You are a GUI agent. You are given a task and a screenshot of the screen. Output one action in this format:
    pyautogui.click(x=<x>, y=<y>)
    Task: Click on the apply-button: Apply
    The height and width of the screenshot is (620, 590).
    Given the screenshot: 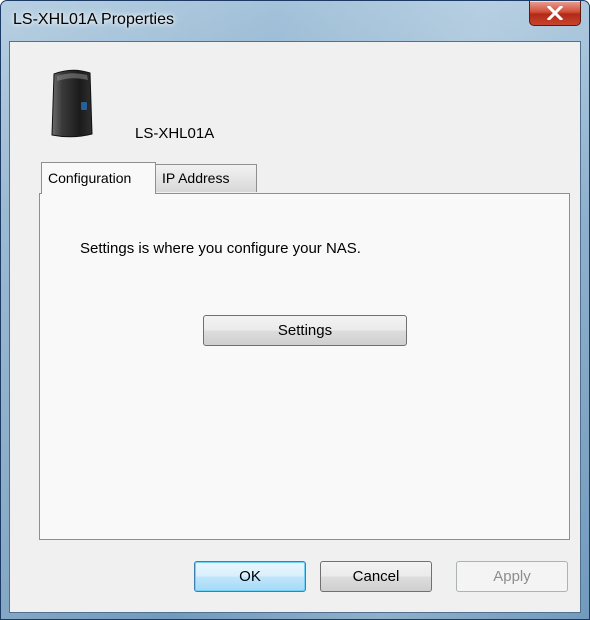 What is the action you would take?
    pyautogui.click(x=512, y=576)
    